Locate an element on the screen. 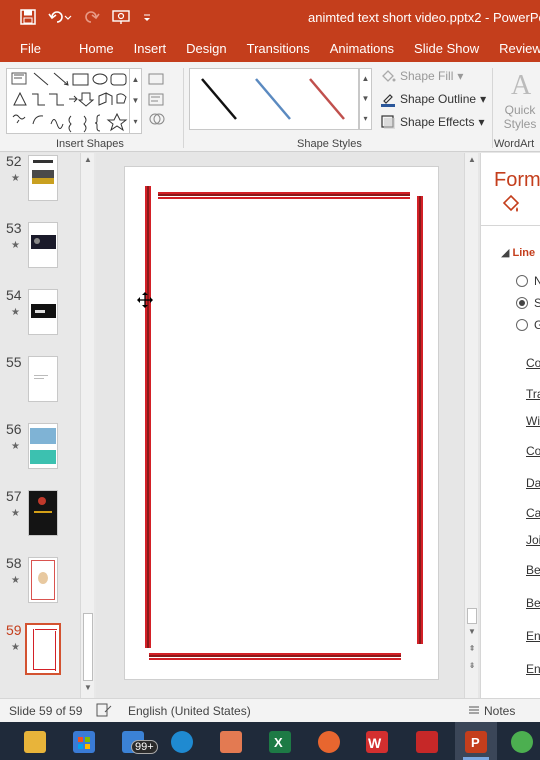  previous-slide-icon: ⇞ is located at coordinates (472, 650).